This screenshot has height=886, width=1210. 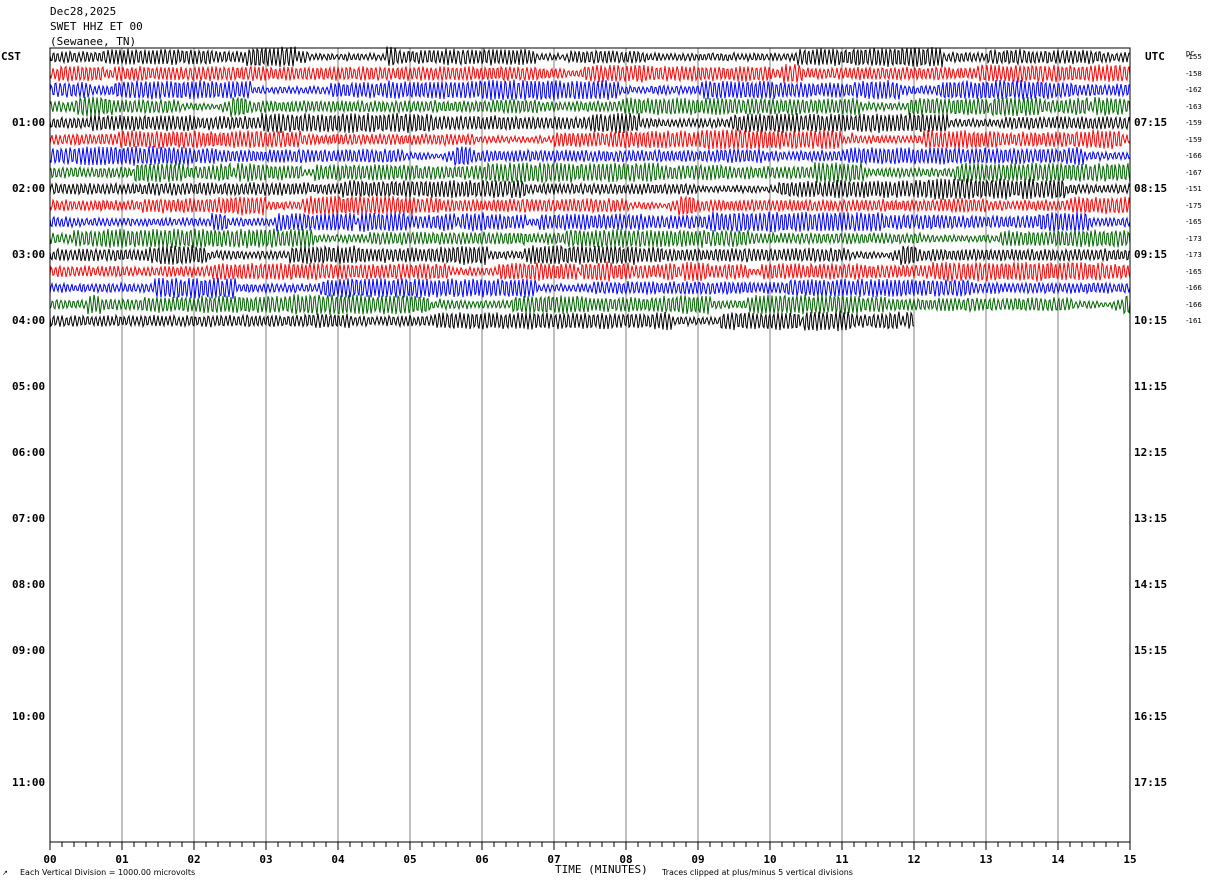 What do you see at coordinates (1151, 518) in the screenshot?
I see `right-hour-label: 13:15` at bounding box center [1151, 518].